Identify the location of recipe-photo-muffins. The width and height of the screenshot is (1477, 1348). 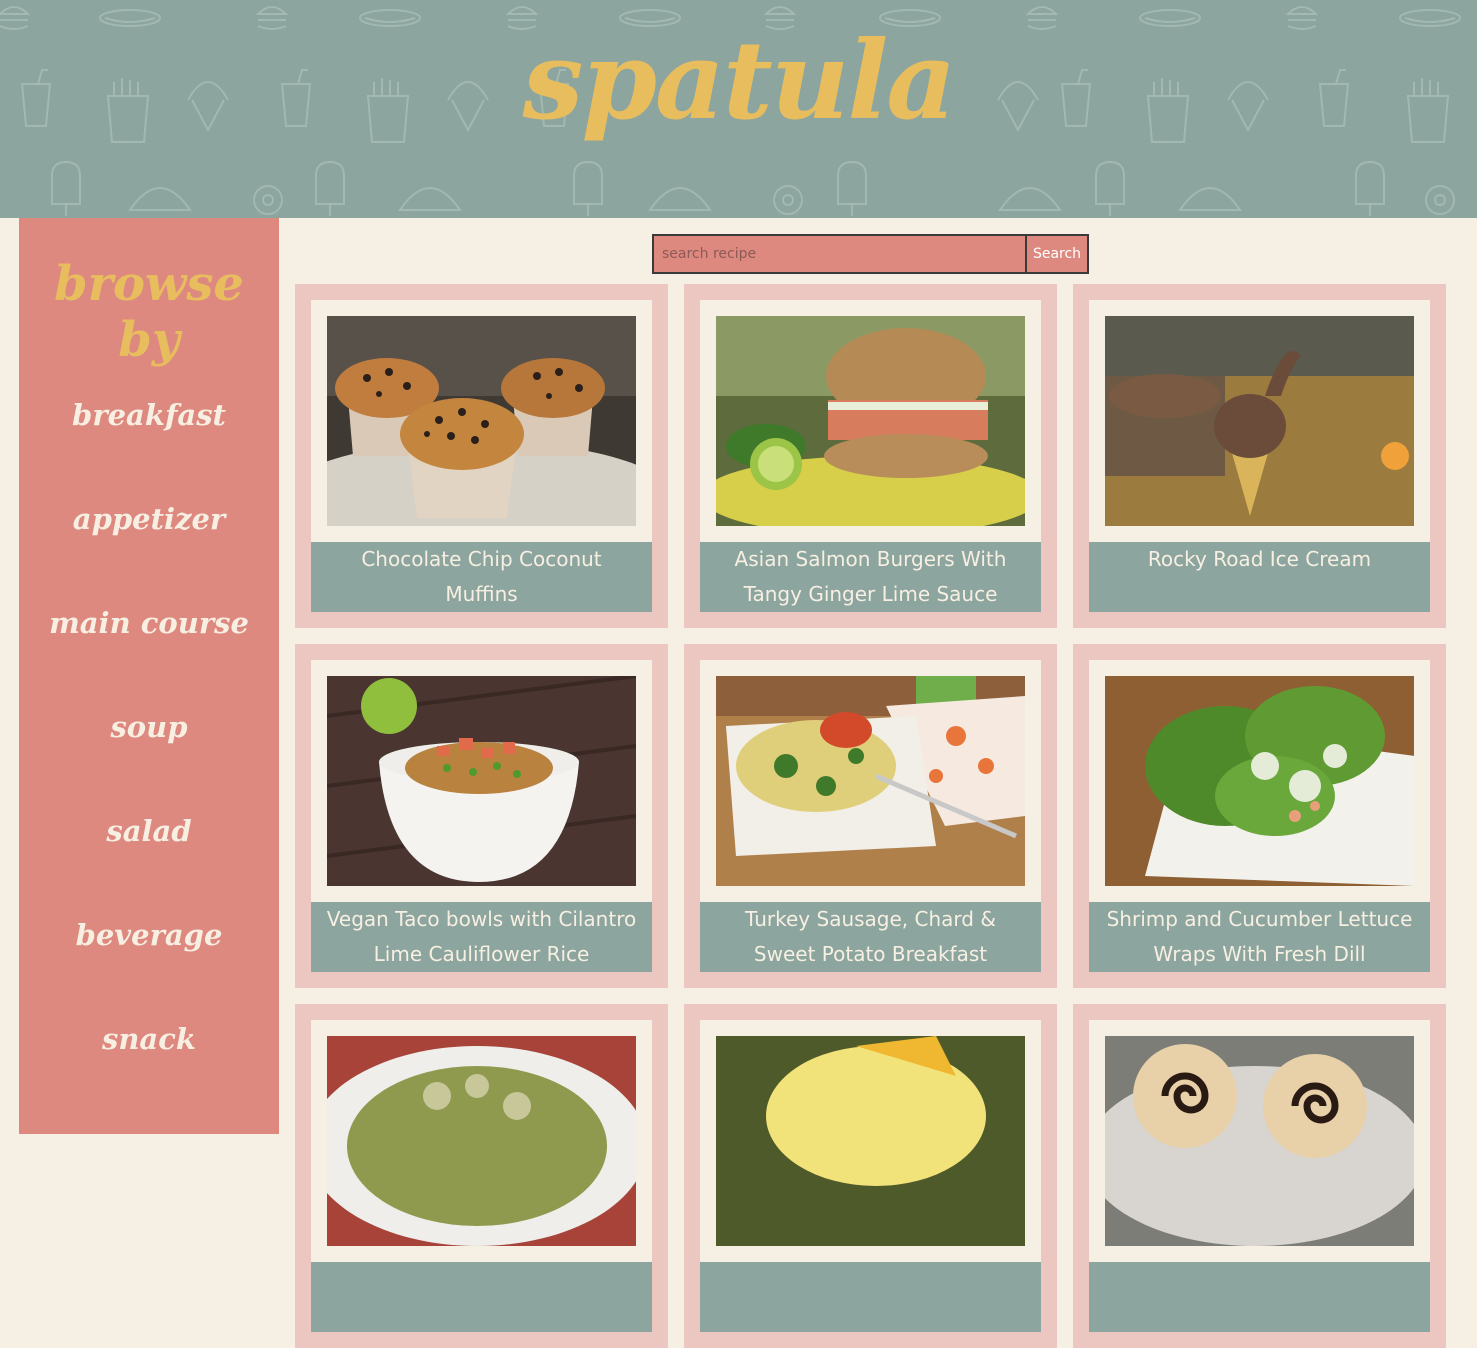
(481, 421).